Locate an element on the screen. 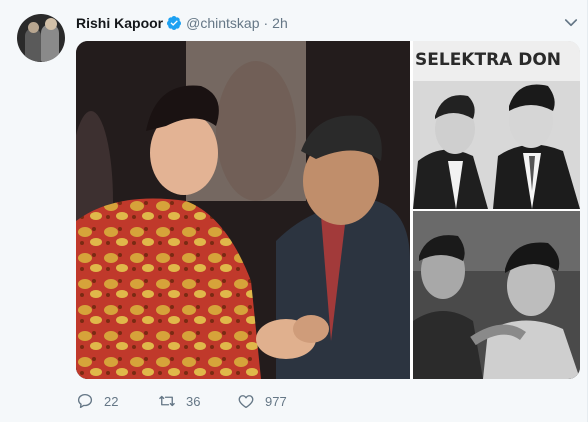 The height and width of the screenshot is (422, 588). top-right-photo-art: SELEKTRA DON is located at coordinates (496, 125).